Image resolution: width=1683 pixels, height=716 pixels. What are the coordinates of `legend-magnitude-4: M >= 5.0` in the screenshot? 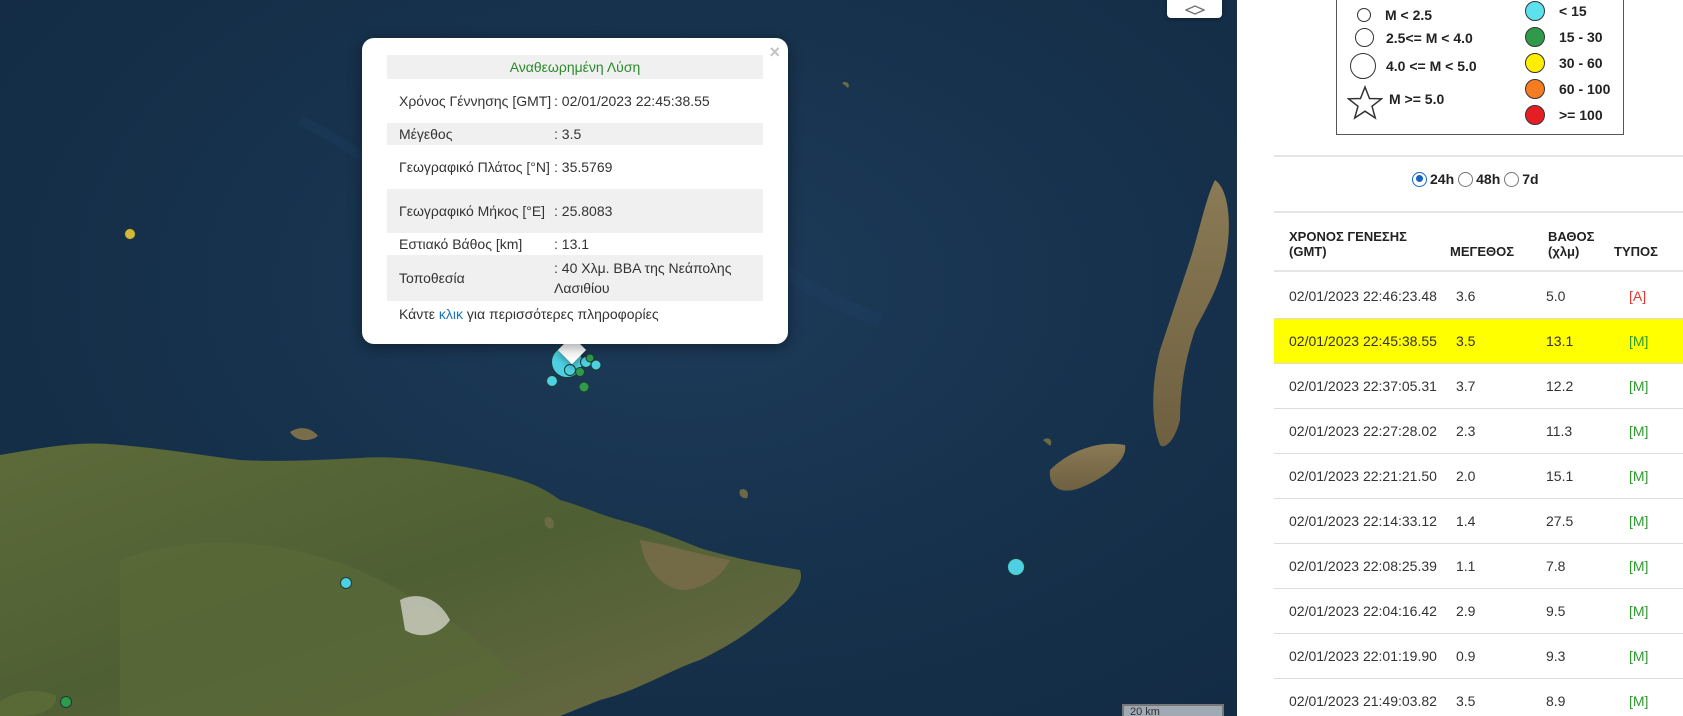 It's located at (1395, 103).